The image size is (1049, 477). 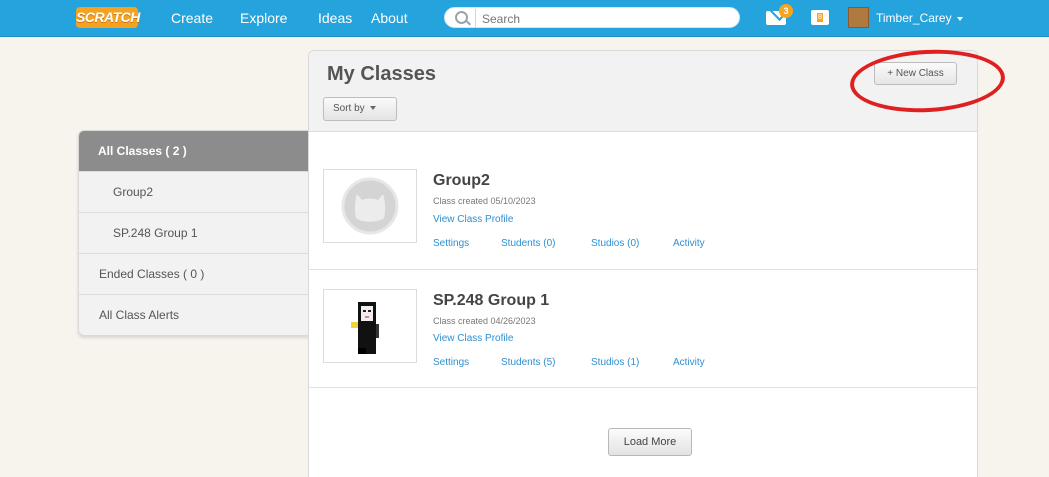 What do you see at coordinates (858, 17) in the screenshot?
I see `user-avatar` at bounding box center [858, 17].